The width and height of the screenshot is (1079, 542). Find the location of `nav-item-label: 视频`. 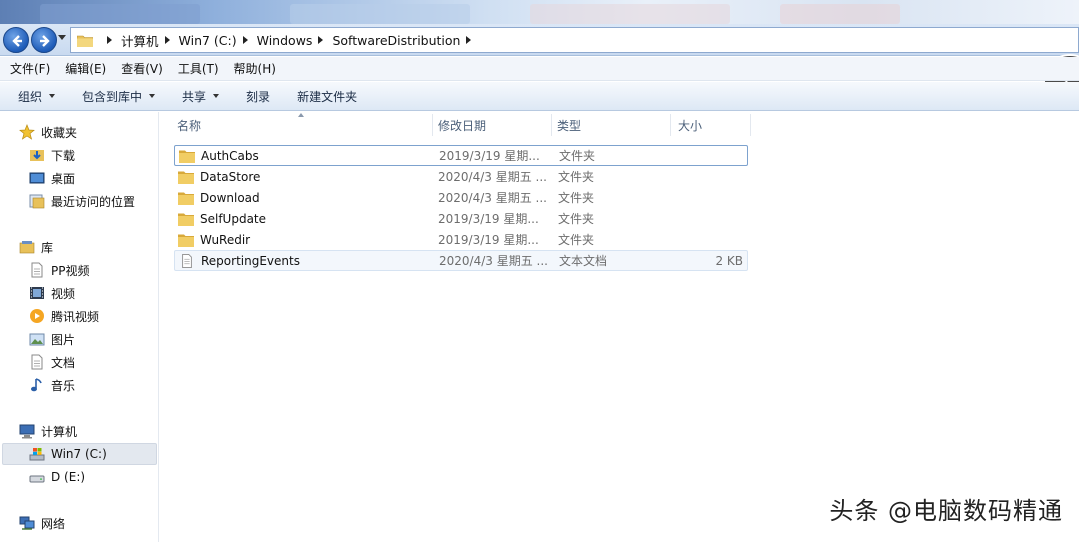

nav-item-label: 视频 is located at coordinates (63, 293).